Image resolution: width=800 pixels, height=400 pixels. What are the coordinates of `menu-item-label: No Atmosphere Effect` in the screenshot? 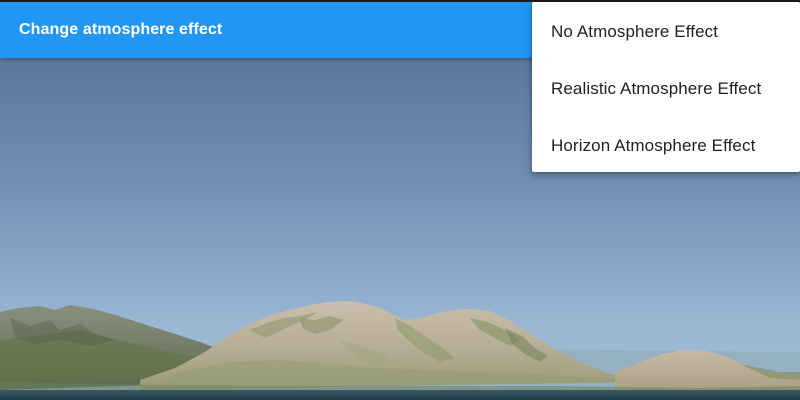 It's located at (635, 31).